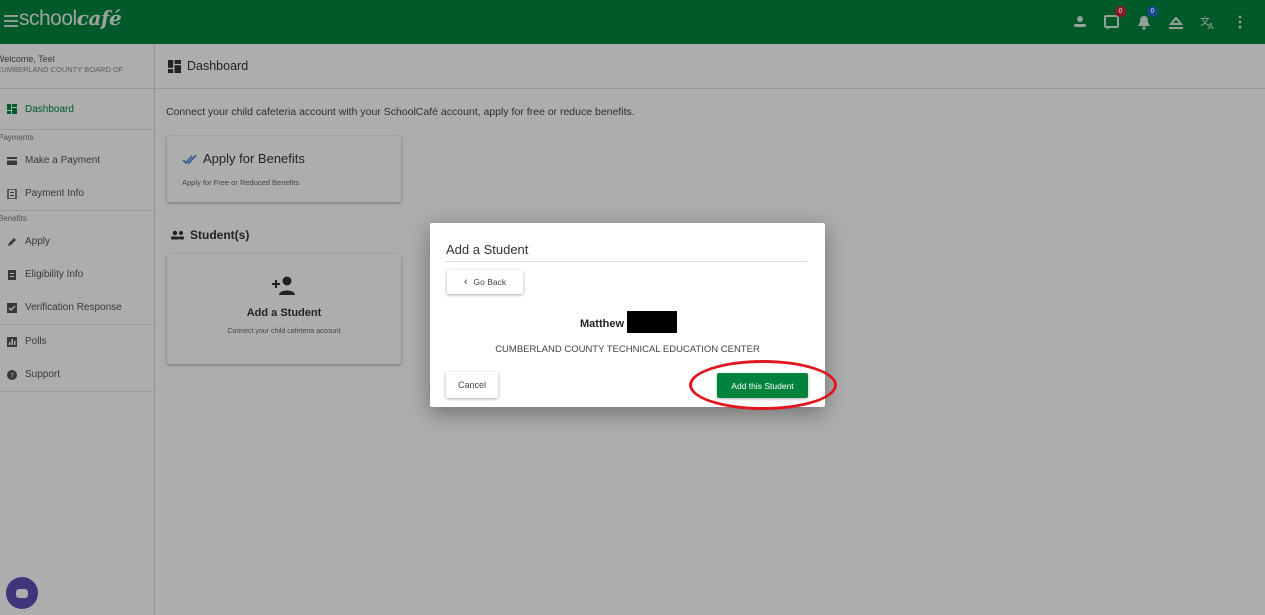 The height and width of the screenshot is (615, 1265). What do you see at coordinates (465, 282) in the screenshot?
I see `chevron-left-icon: ‹` at bounding box center [465, 282].